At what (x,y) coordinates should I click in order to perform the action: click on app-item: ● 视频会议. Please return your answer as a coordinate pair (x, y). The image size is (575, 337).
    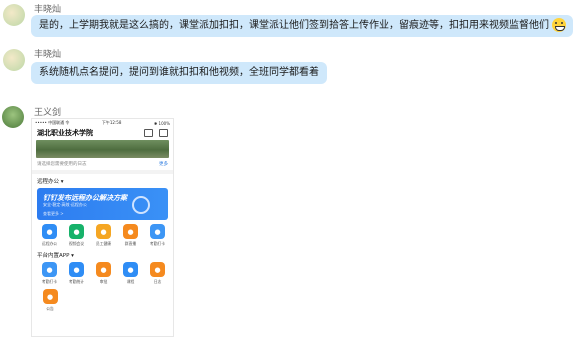
    Looking at the image, I should click on (76, 235).